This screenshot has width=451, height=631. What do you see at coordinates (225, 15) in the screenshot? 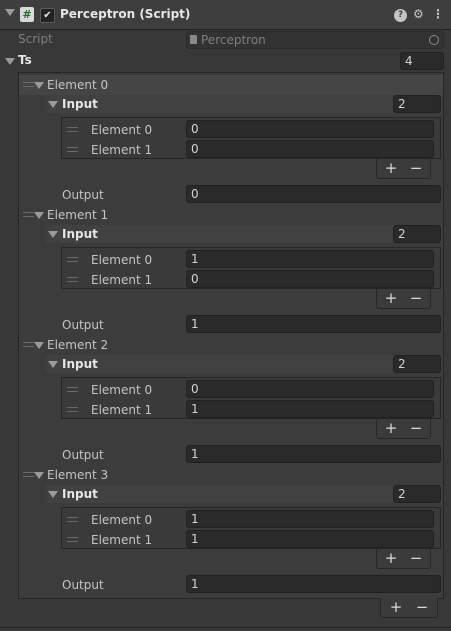
I see `component-header: # ✔ Perceptron (Script) ? ⚙ ⋮` at bounding box center [225, 15].